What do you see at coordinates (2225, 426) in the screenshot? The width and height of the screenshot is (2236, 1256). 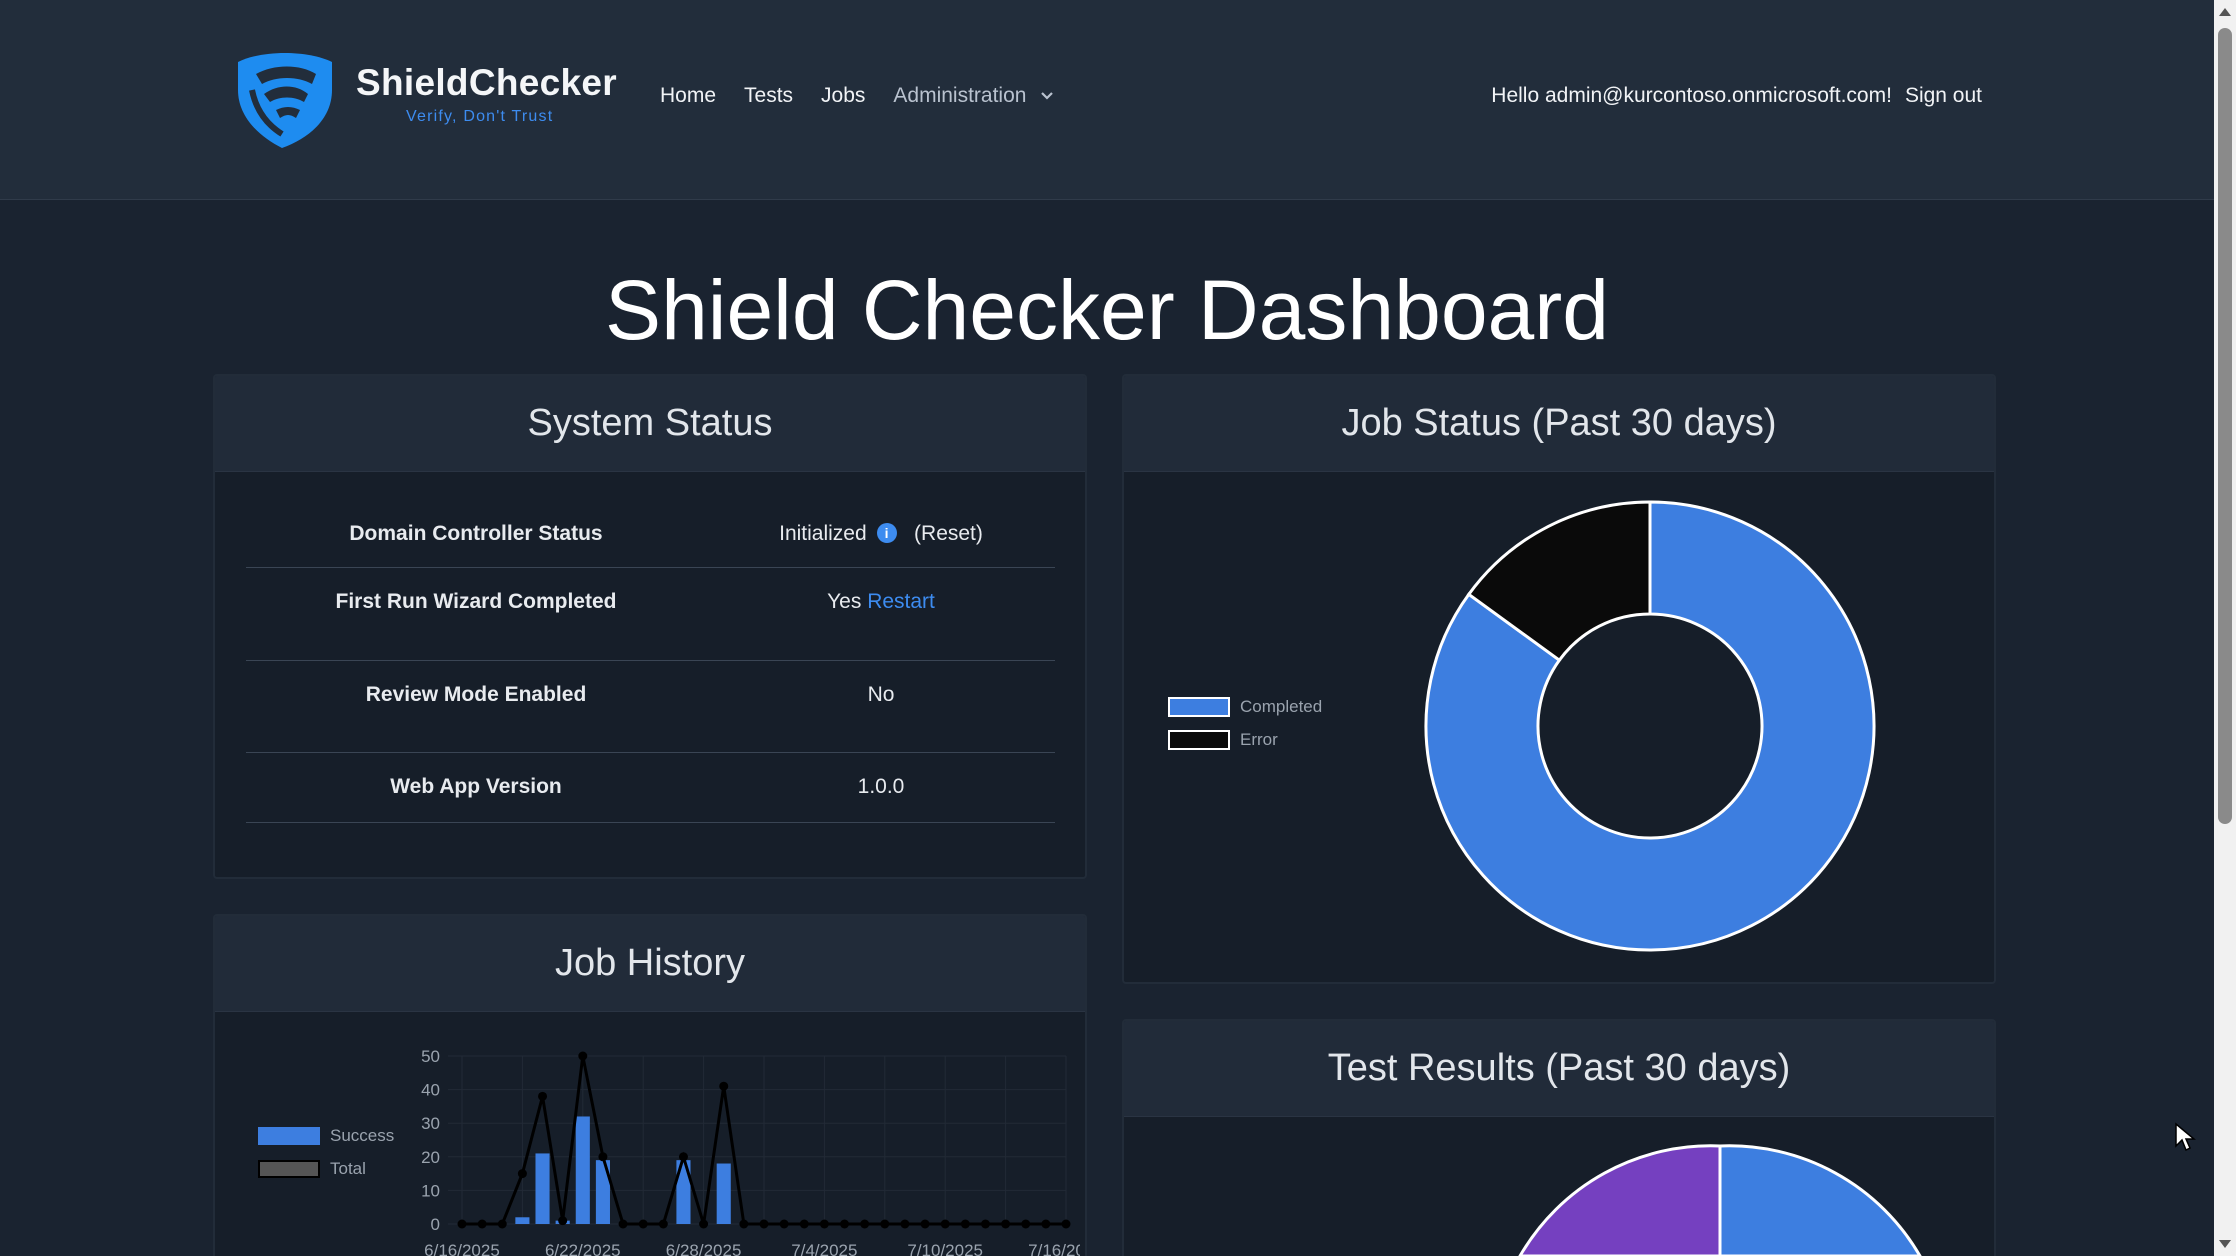 I see `scroll-thumb` at bounding box center [2225, 426].